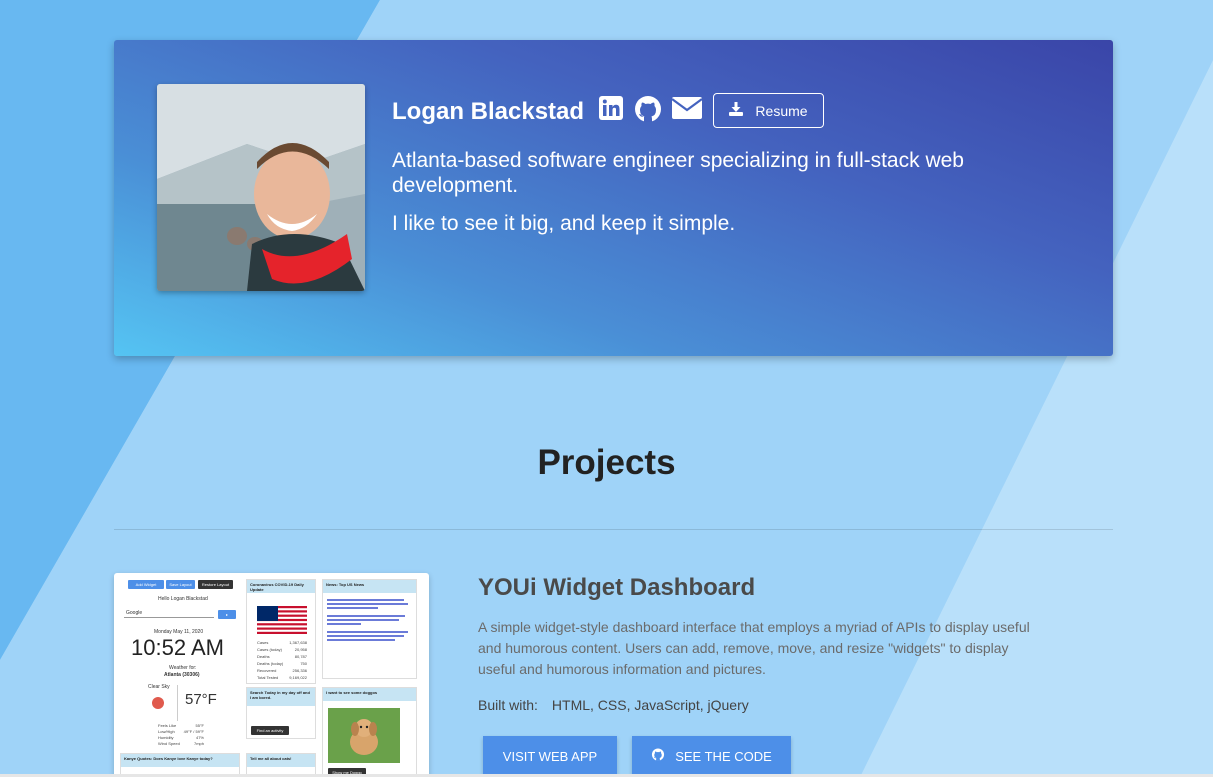 This screenshot has width=1213, height=777. Describe the element at coordinates (269, 649) in the screenshot. I see `mini-row-label: Cases (today)` at that location.